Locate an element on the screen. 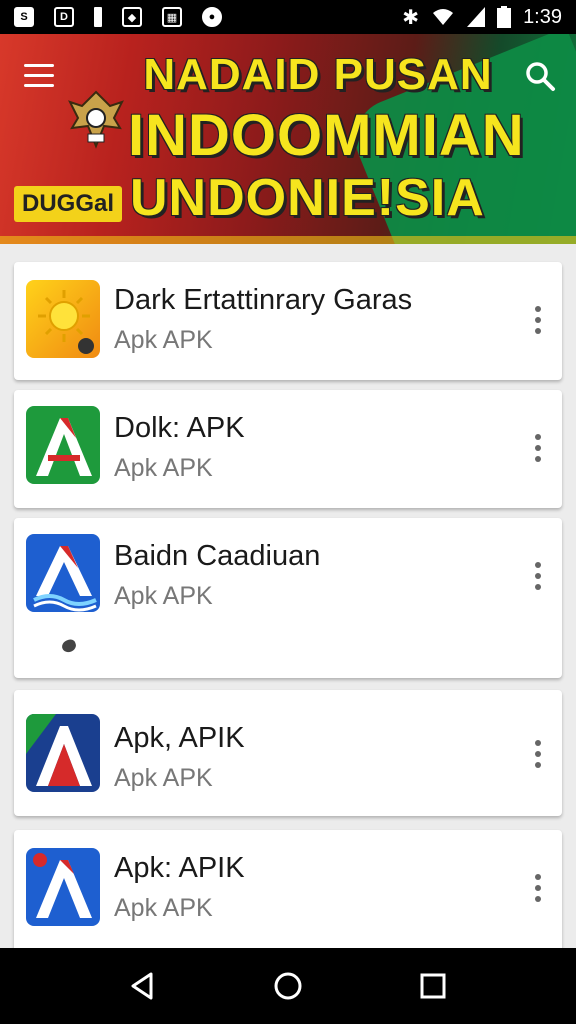 The height and width of the screenshot is (1024, 576). signal-icon is located at coordinates (476, 17).